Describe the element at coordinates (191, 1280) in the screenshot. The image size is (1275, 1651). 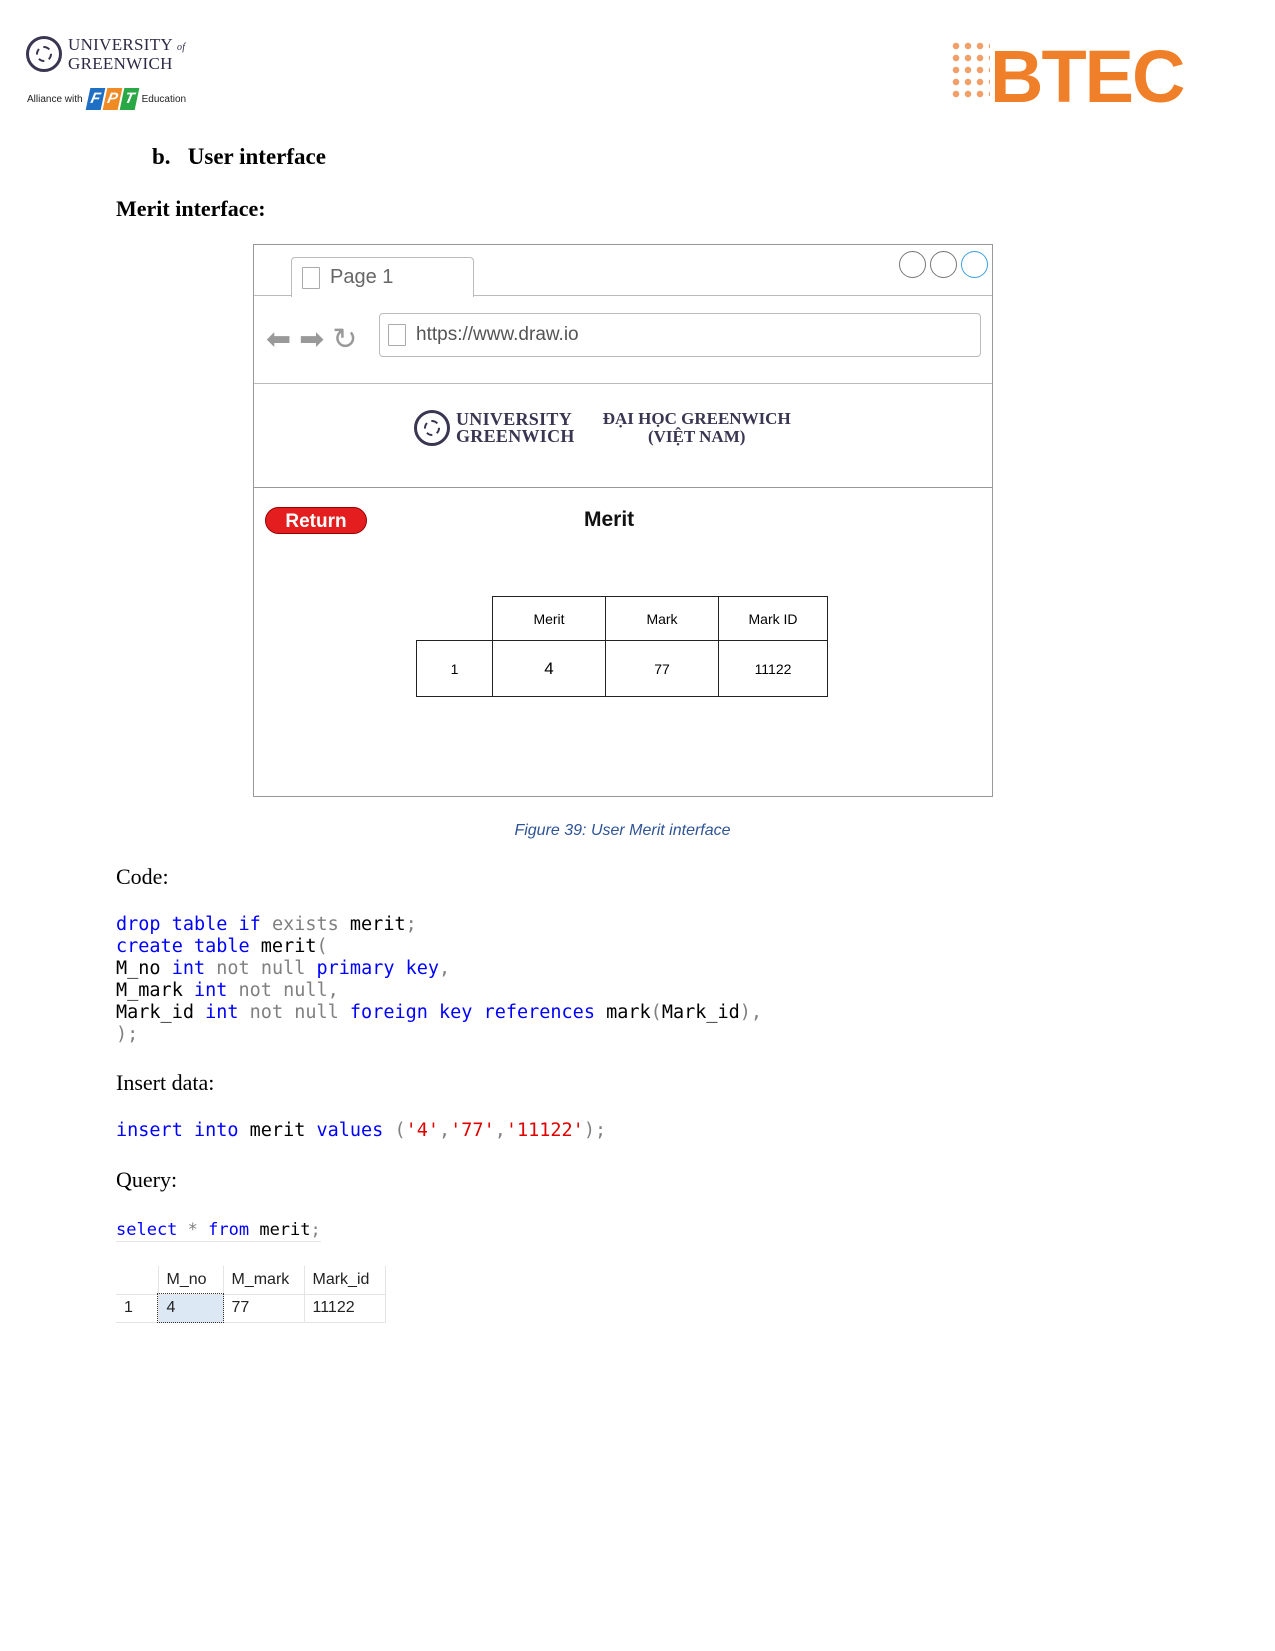
I see `column-header: M_no` at that location.